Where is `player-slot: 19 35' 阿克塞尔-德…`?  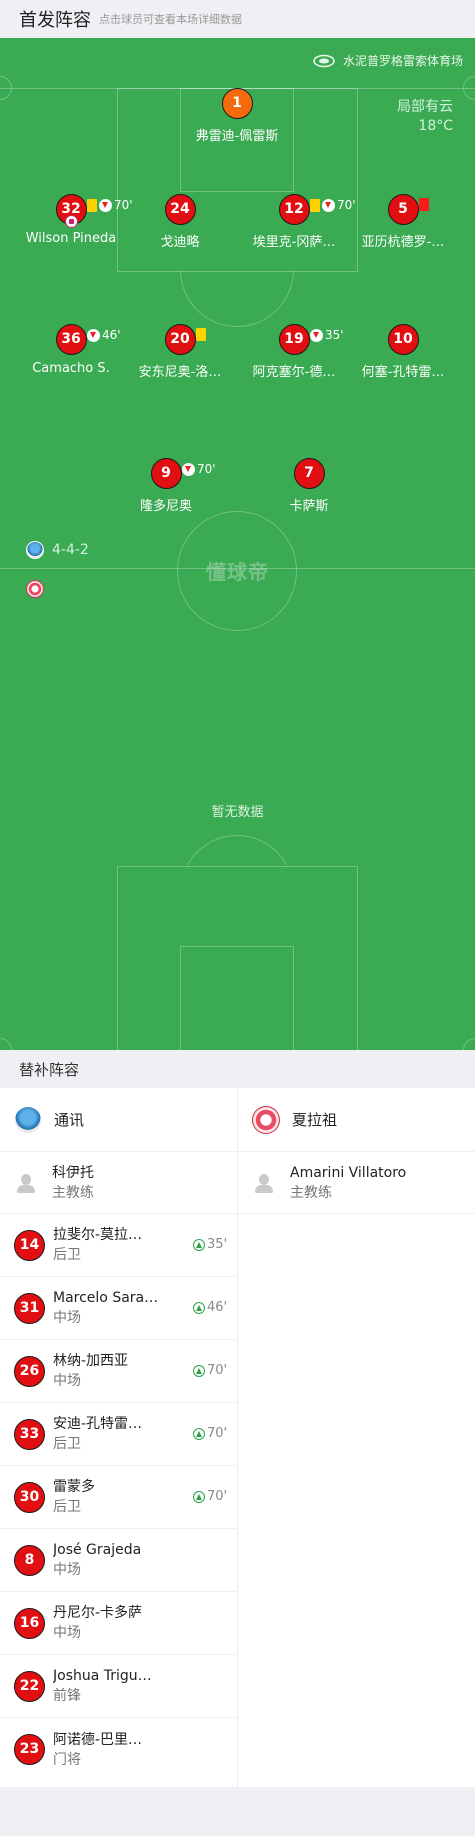 player-slot: 19 35' 阿克塞尔-德… is located at coordinates (294, 352).